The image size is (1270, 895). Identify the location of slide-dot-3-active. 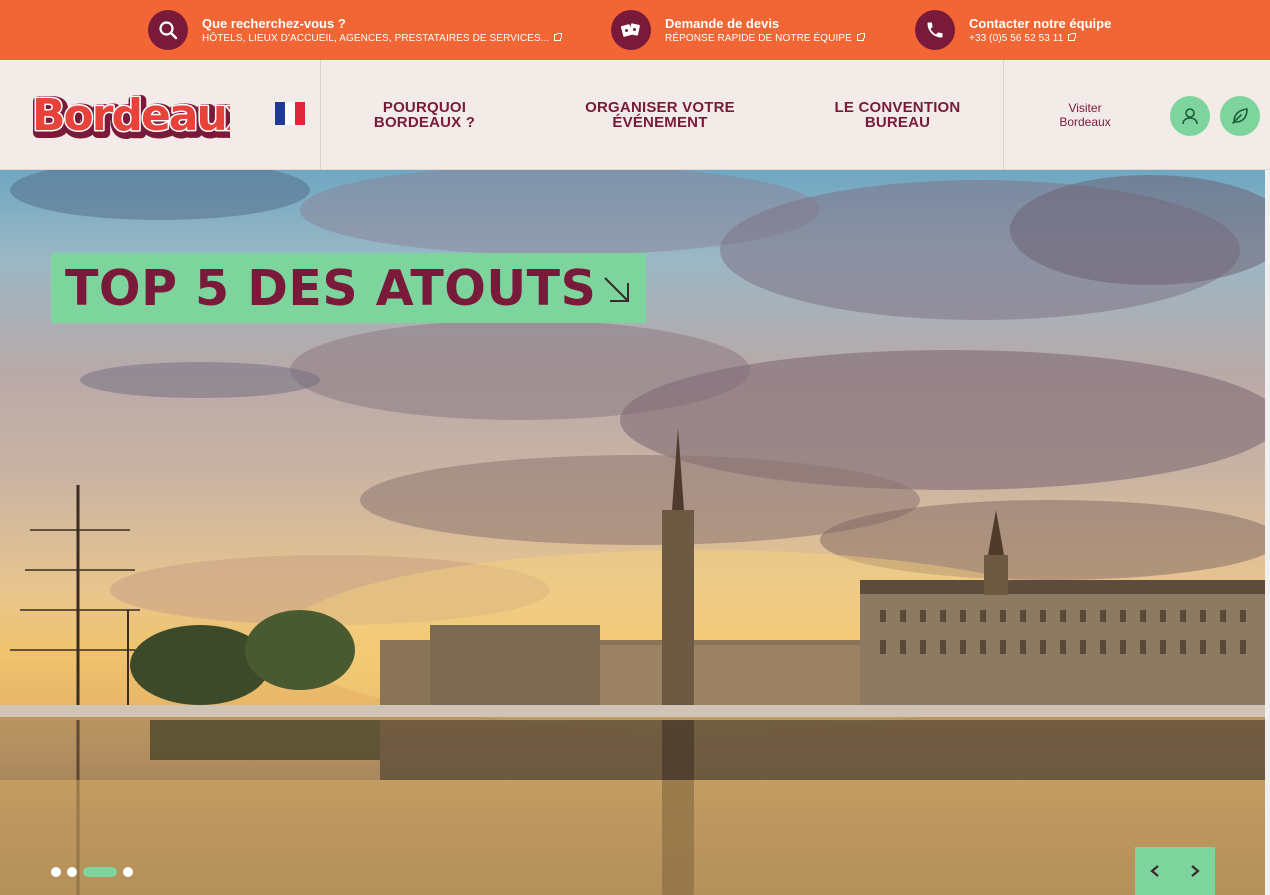
(100, 872).